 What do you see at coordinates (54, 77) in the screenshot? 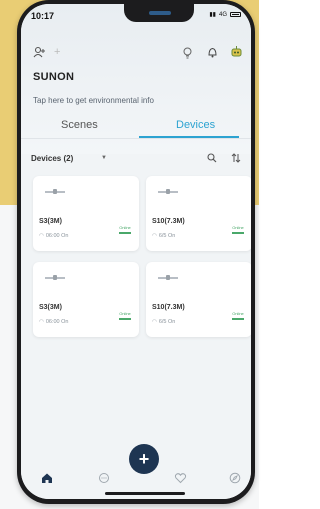
I see `brand-name: SUNON` at bounding box center [54, 77].